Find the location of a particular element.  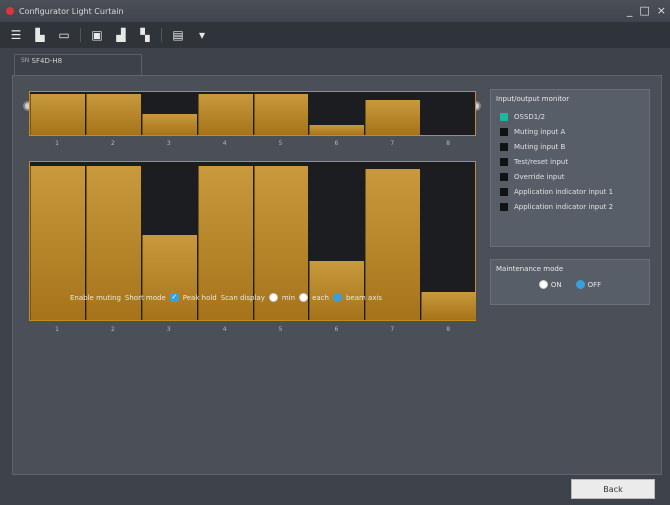

maintenance-options: ON OFF is located at coordinates (570, 284).